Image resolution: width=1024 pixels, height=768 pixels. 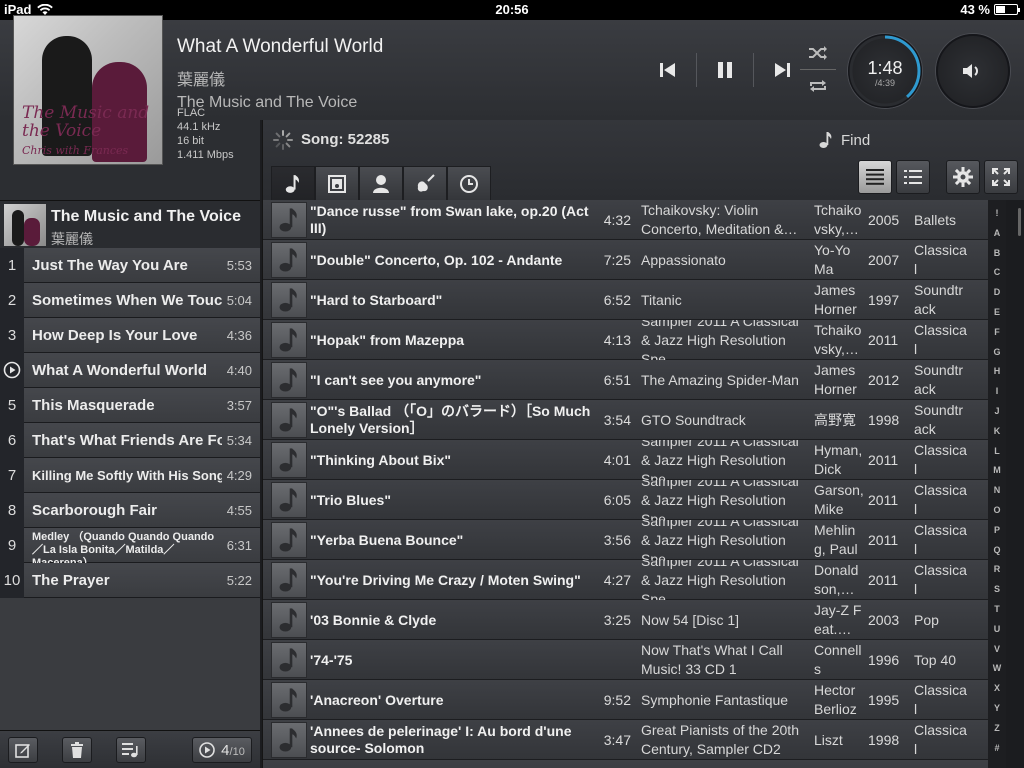 I want to click on tab-albums, so click(x=337, y=183).